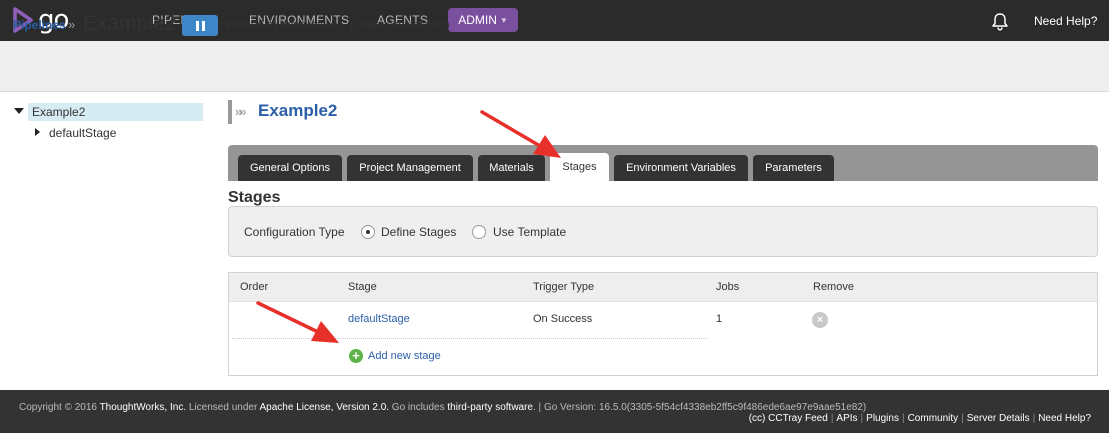 The height and width of the screenshot is (433, 1109). I want to click on license-link: Apache License, Version 2.0., so click(325, 407).